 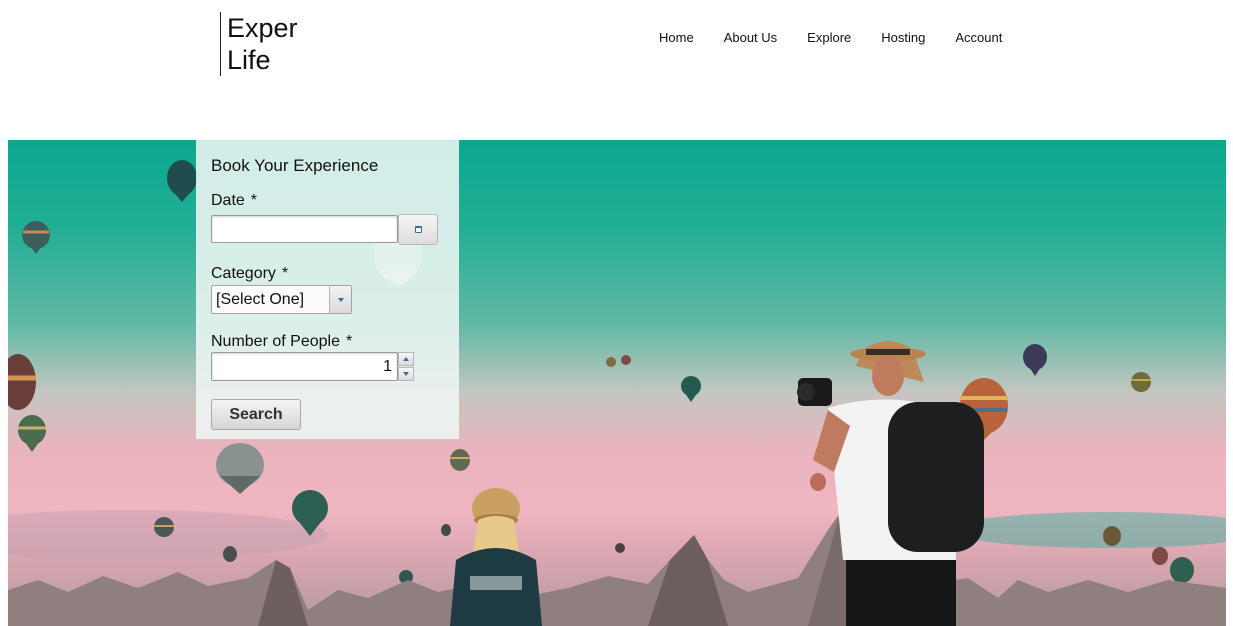 I want to click on dropdown-button, so click(x=340, y=299).